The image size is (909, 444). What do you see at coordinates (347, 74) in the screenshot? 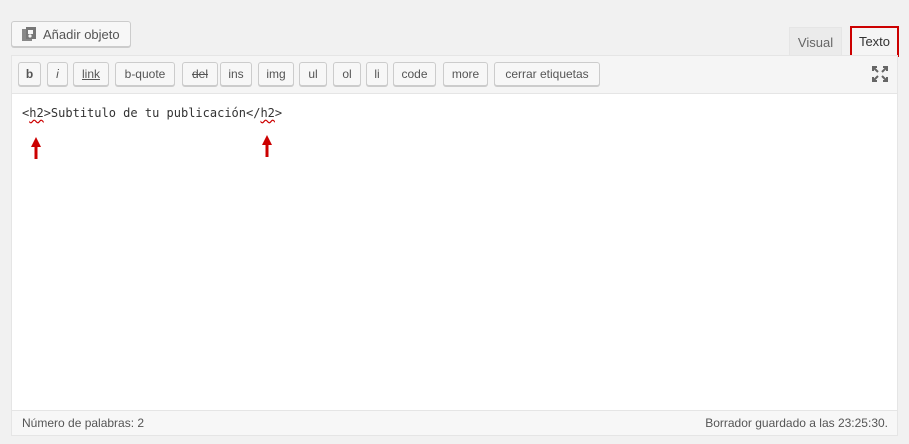
I see `ol-button: ol` at bounding box center [347, 74].